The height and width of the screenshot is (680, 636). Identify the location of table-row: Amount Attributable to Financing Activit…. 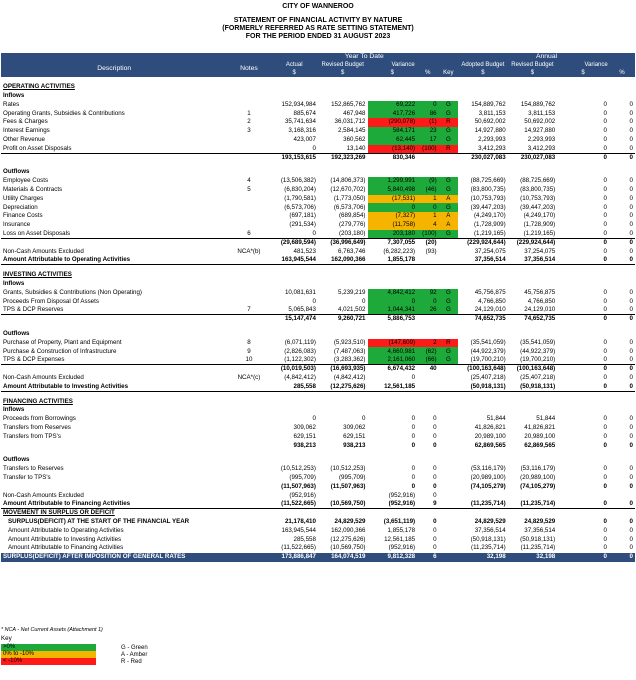
(318, 548).